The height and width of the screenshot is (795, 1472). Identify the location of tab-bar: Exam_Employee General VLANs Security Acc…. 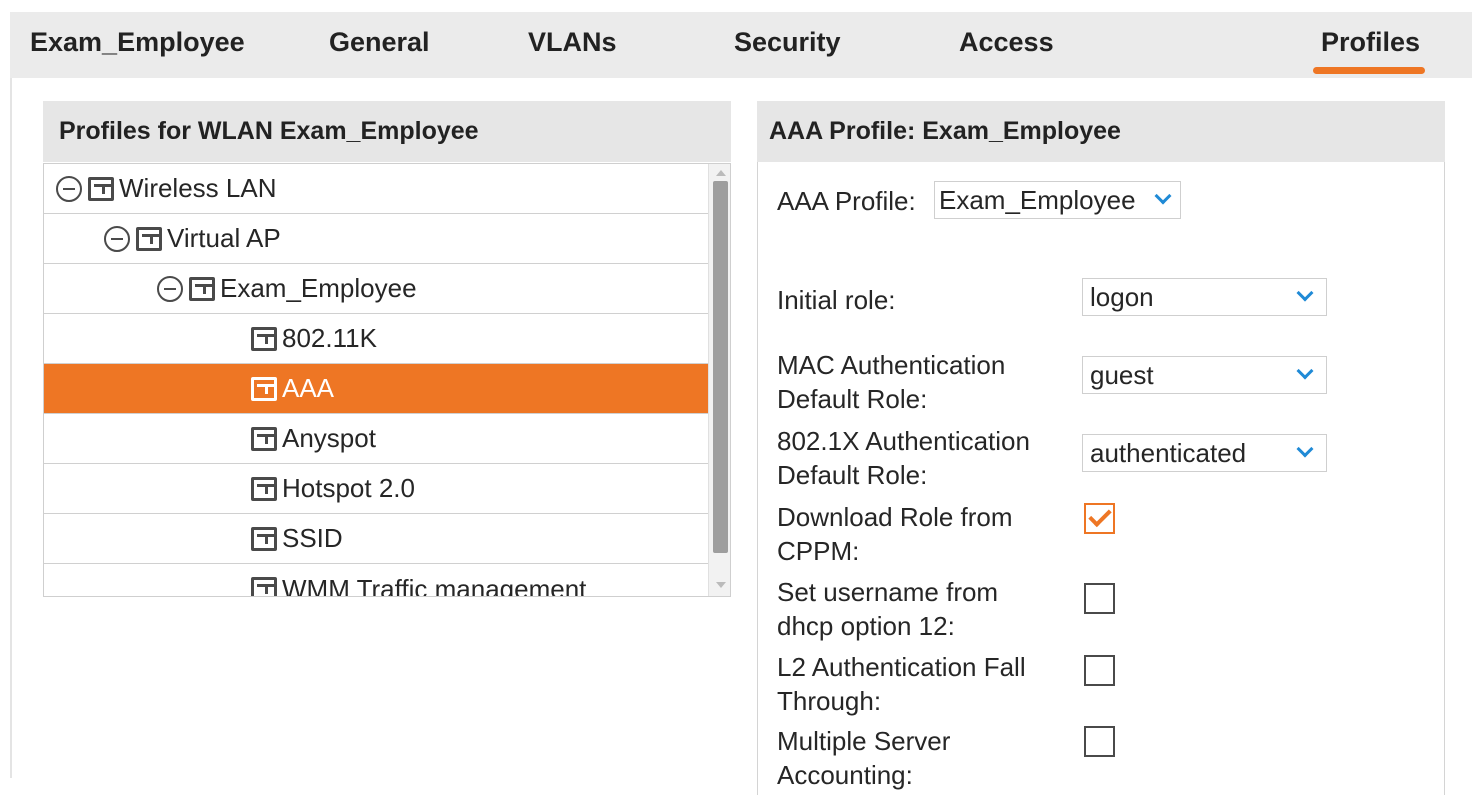
(741, 45).